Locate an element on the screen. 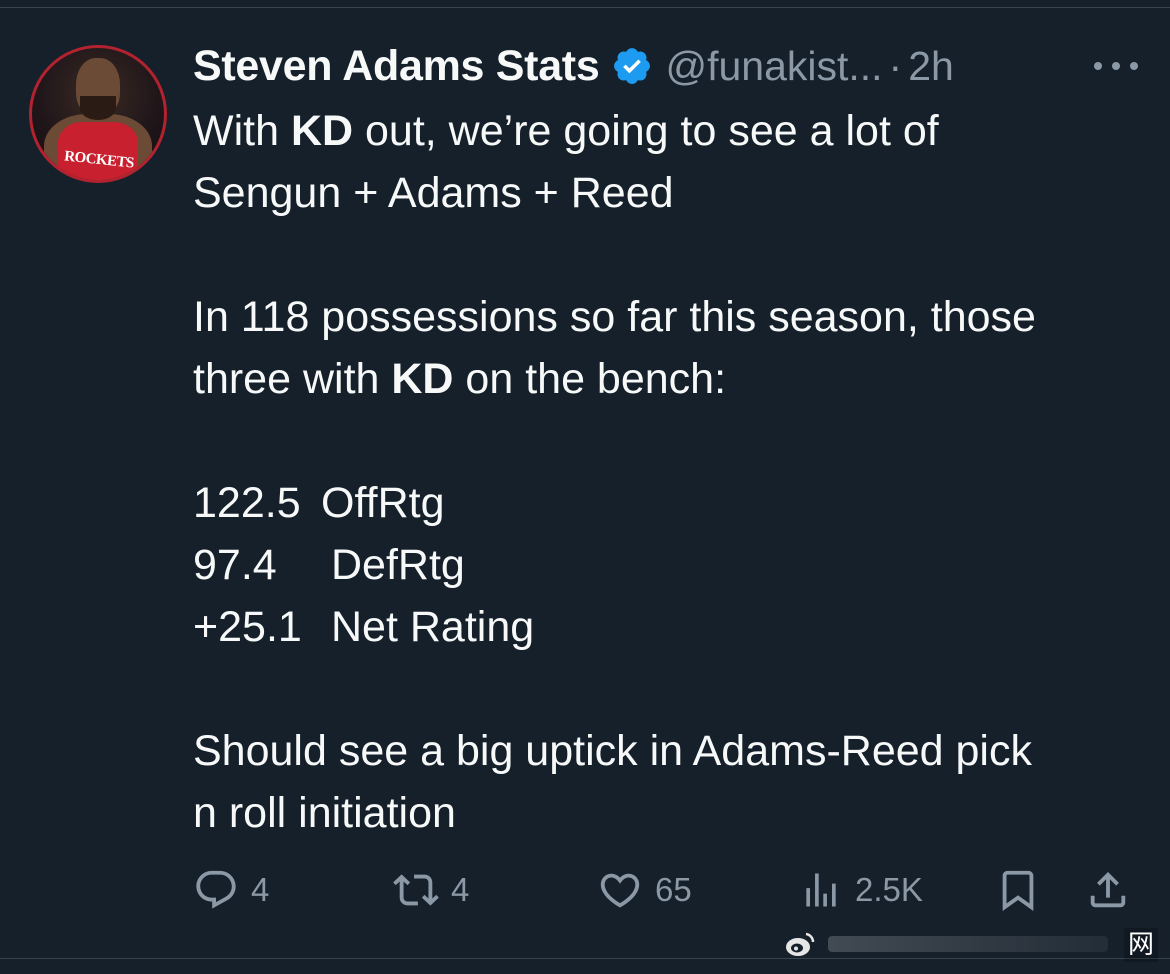 The height and width of the screenshot is (974, 1170). reply-count: 4 is located at coordinates (260, 889).